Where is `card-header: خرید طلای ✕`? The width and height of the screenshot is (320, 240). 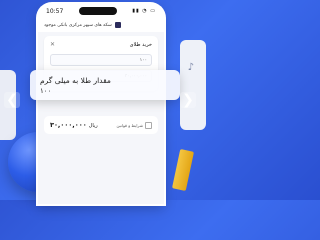 card-header: خرید طلای ✕ is located at coordinates (101, 44).